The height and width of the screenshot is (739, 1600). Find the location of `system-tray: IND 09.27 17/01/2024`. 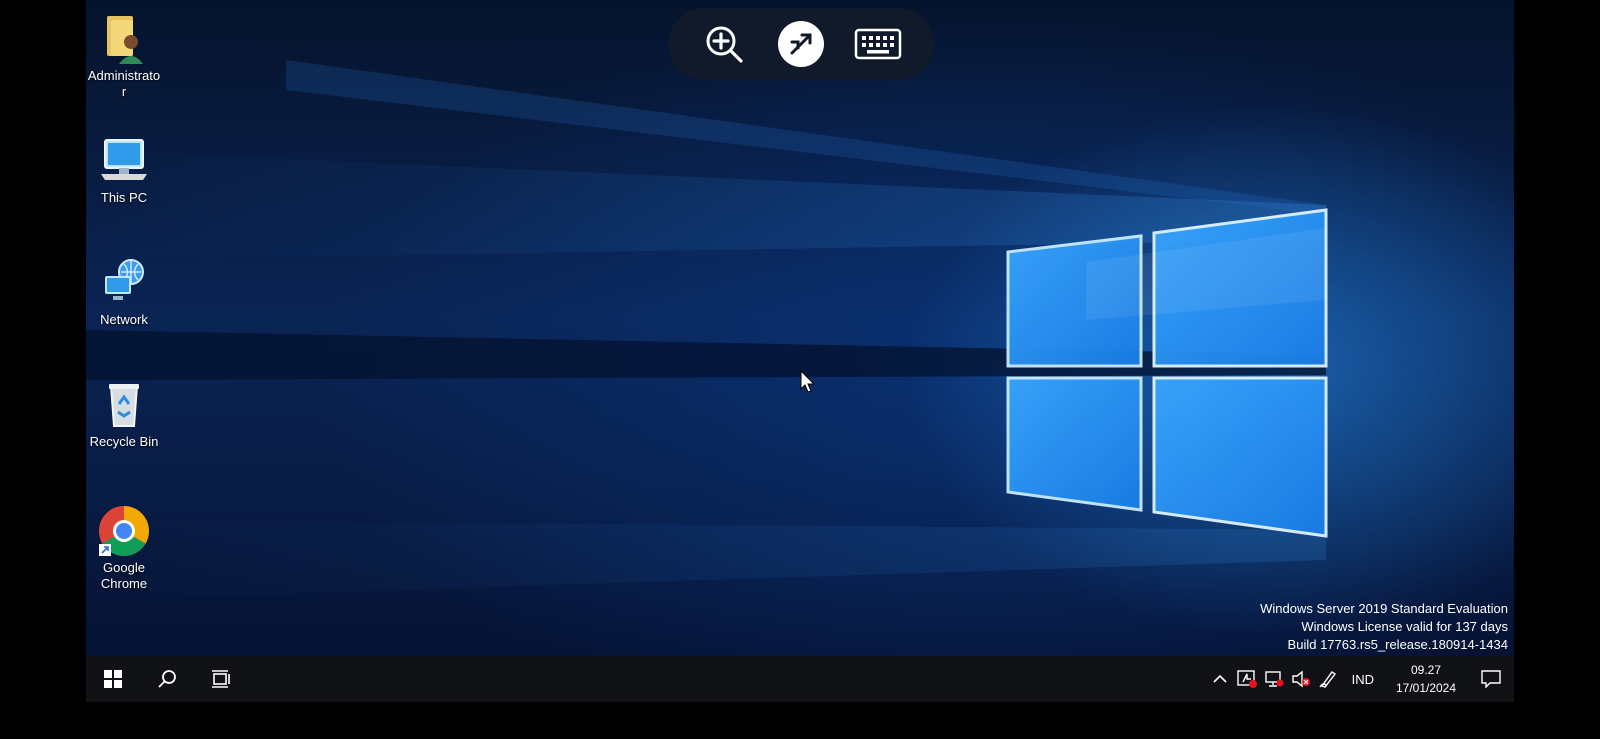

system-tray: IND 09.27 17/01/2024 is located at coordinates (1360, 679).